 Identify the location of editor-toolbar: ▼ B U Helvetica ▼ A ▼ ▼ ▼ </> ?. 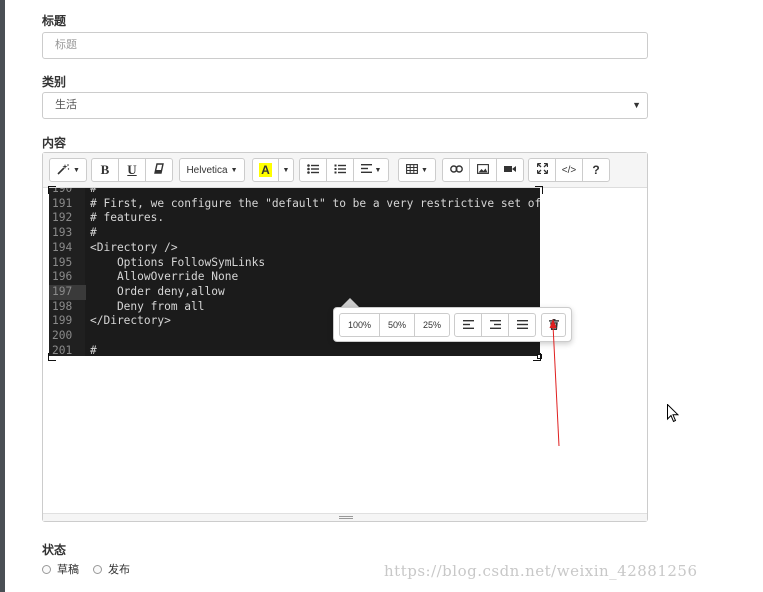
(345, 170).